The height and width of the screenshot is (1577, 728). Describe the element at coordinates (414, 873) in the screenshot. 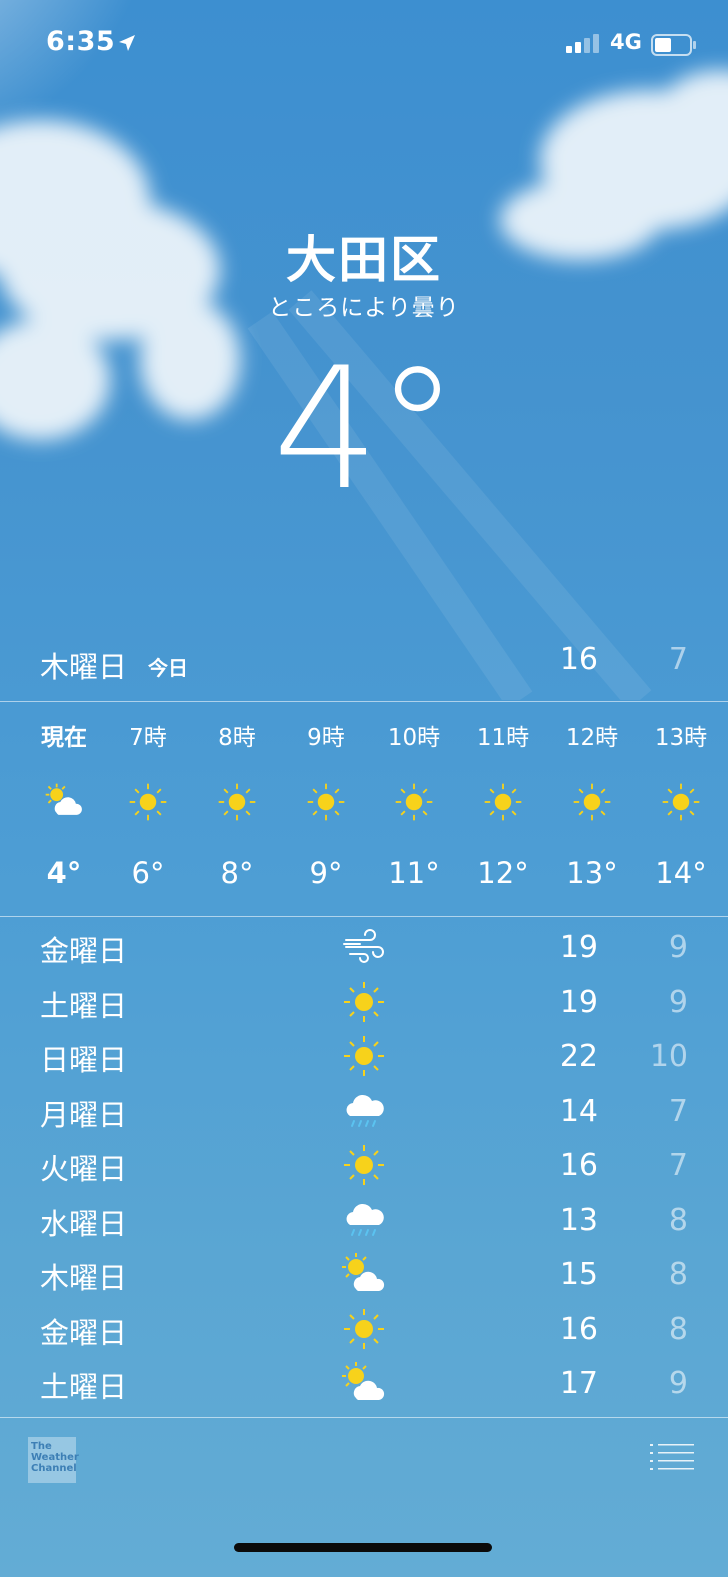

I see `hour-temp: 11°` at that location.